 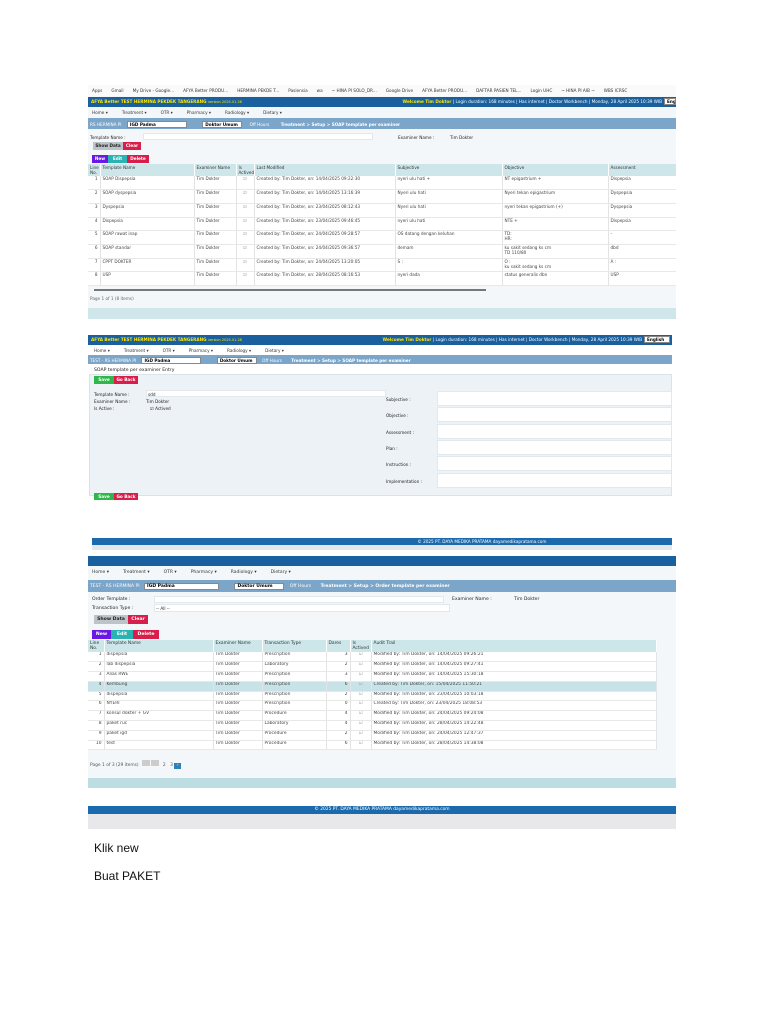 I want to click on pager-first-button, so click(x=146, y=763).